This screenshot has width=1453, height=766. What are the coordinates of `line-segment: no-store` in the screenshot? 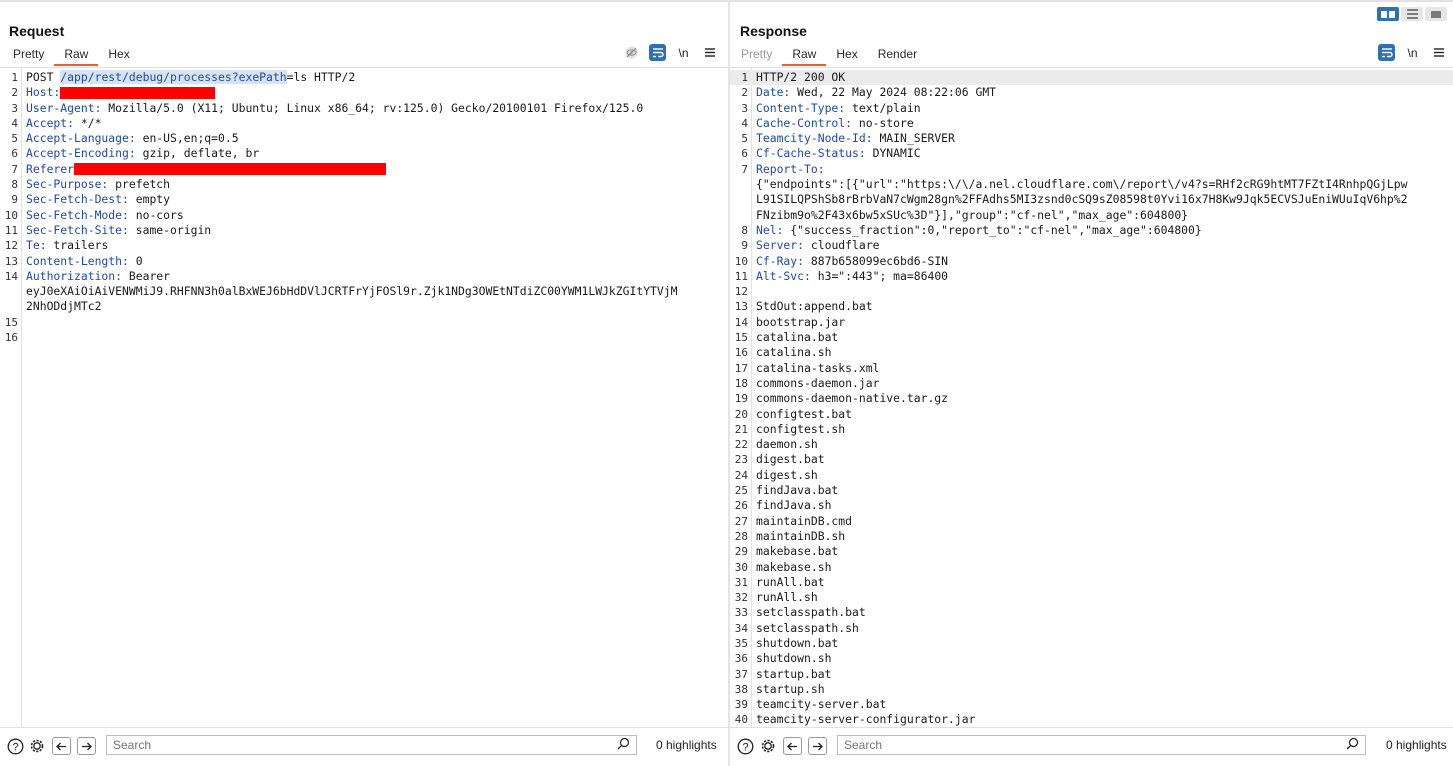 It's located at (883, 122).